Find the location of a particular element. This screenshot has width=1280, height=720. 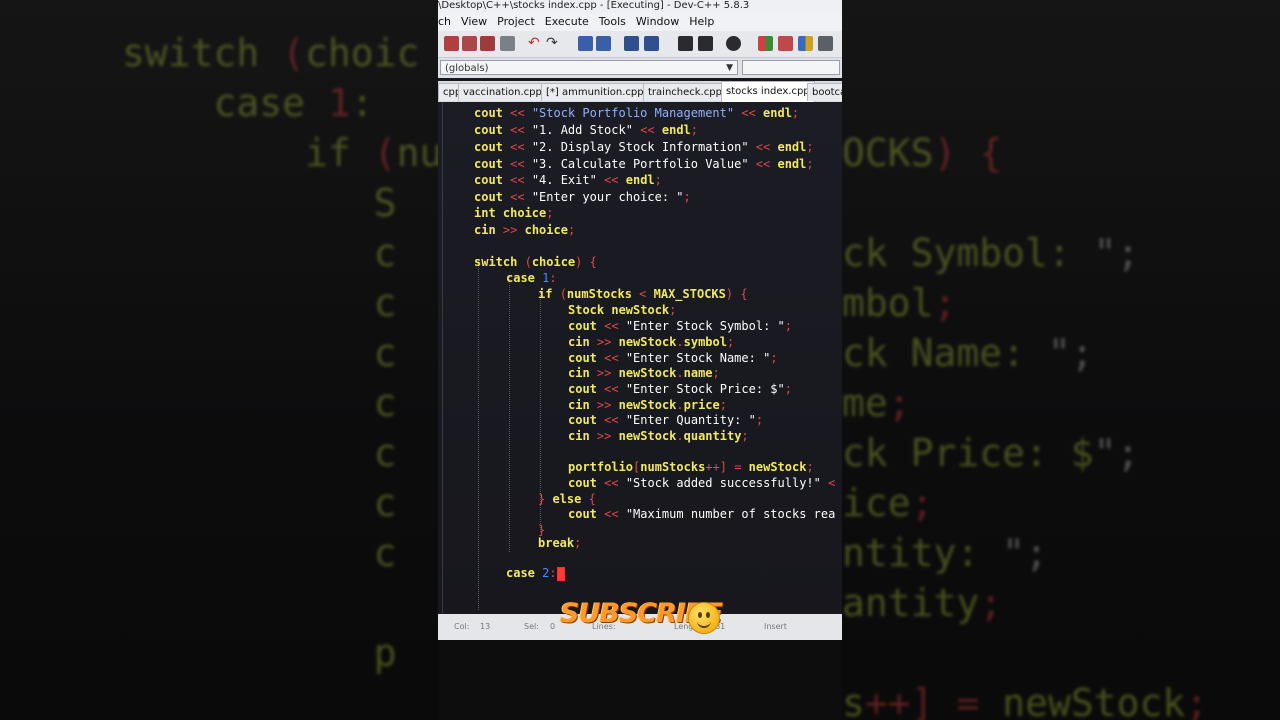

code-token: Stock newStock is located at coordinates (619, 310).